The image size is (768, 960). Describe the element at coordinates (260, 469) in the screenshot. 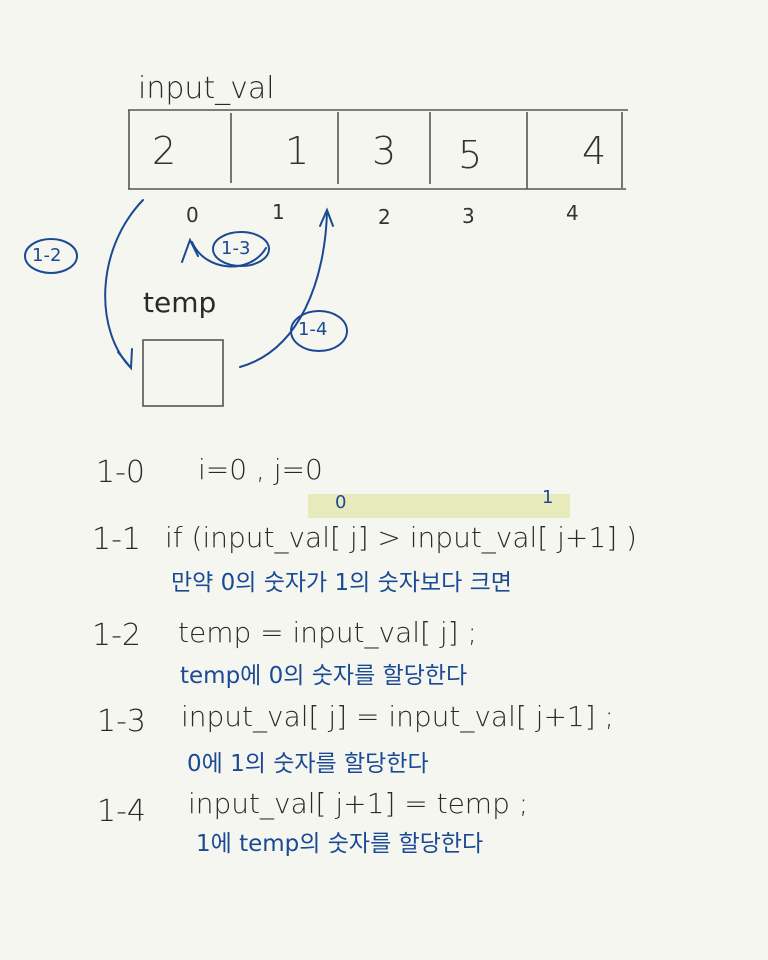

I see `step-code-1-0: i=0 , j=0` at that location.